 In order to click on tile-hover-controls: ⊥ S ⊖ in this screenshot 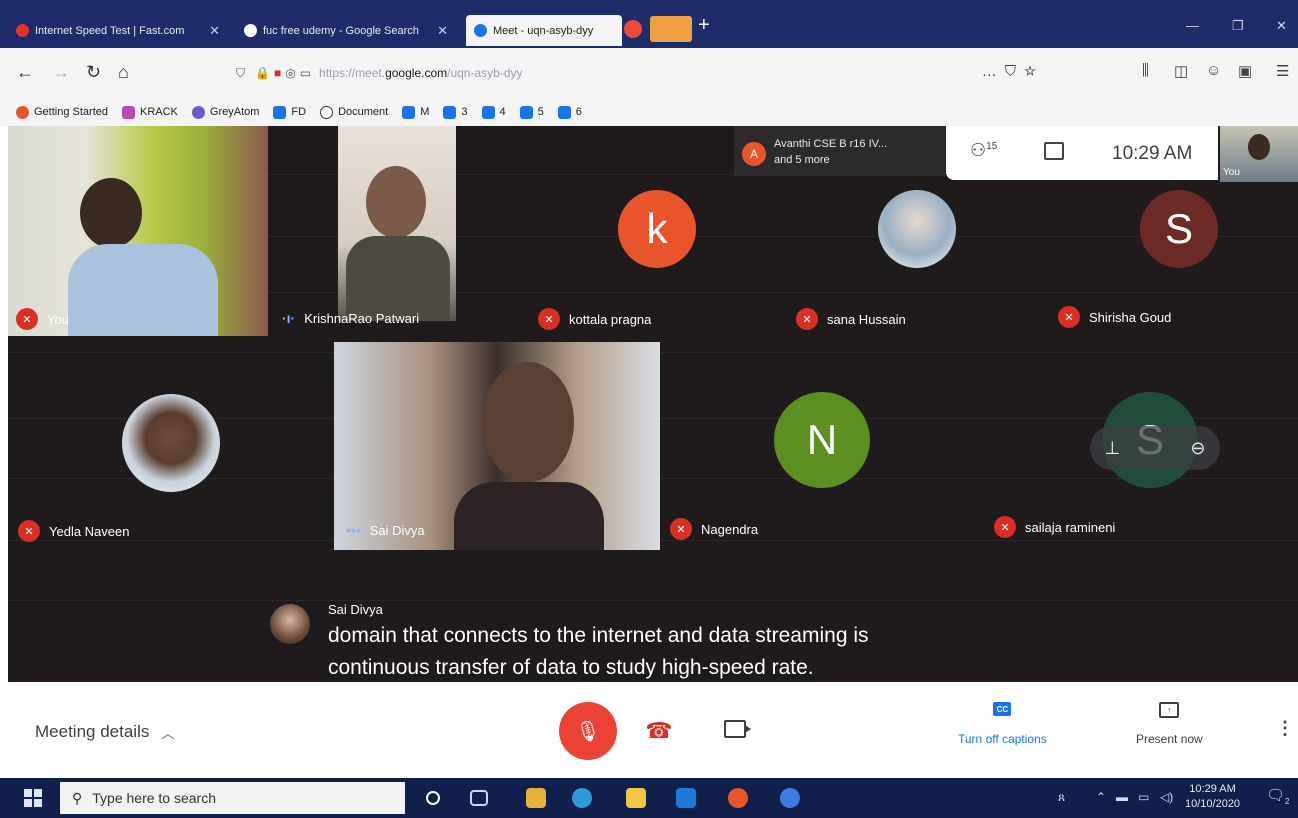, I will do `click(1155, 448)`.